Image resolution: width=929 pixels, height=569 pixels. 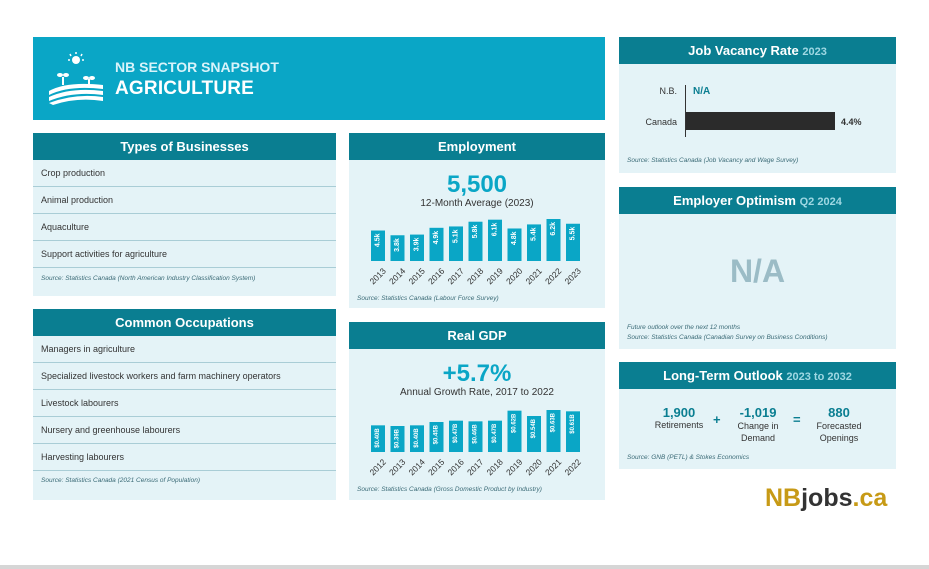 I want to click on x-tick-label: 2023, so click(x=572, y=276).